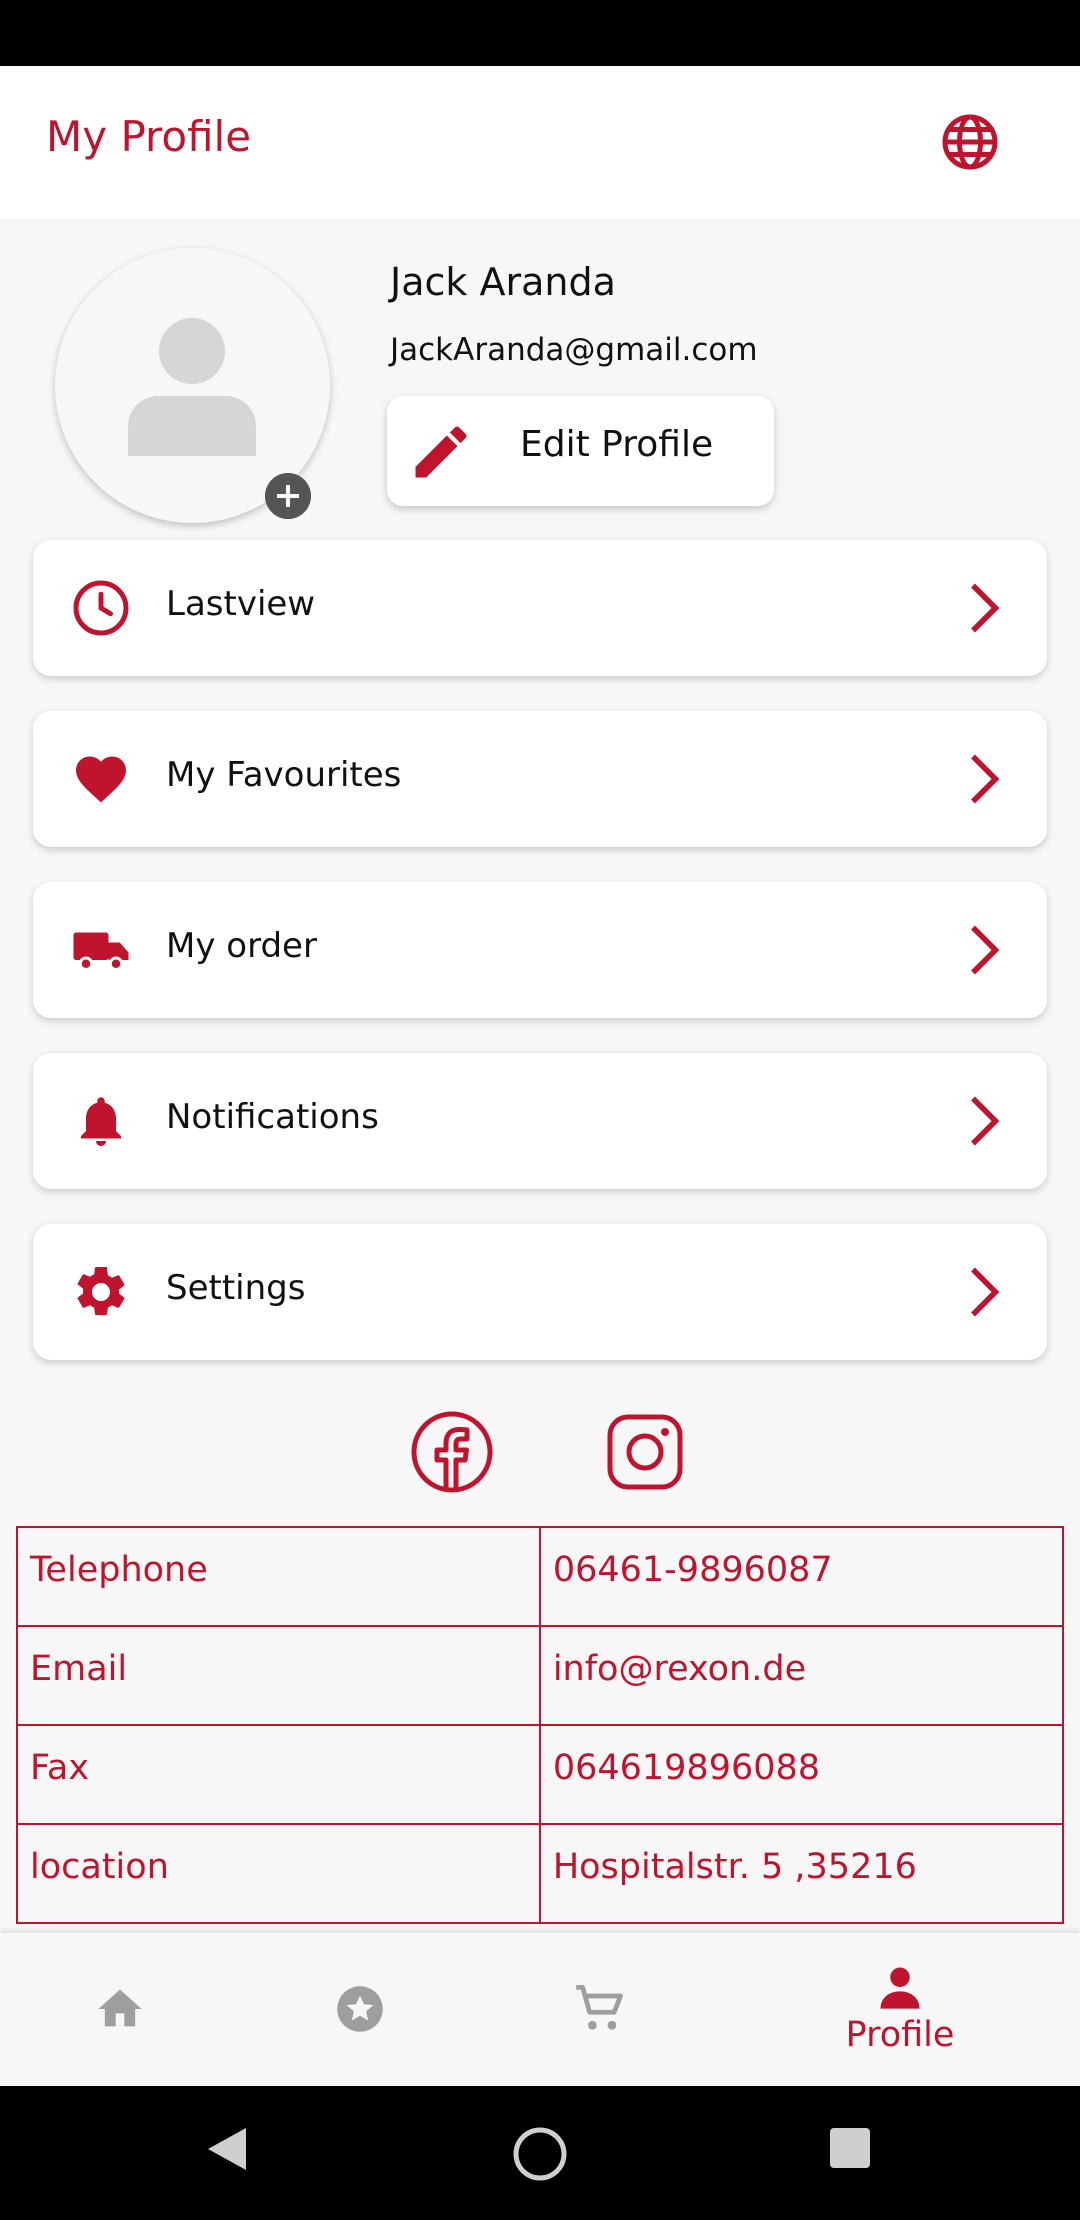  Describe the element at coordinates (149, 136) in the screenshot. I see `page-title: My Profile` at that location.